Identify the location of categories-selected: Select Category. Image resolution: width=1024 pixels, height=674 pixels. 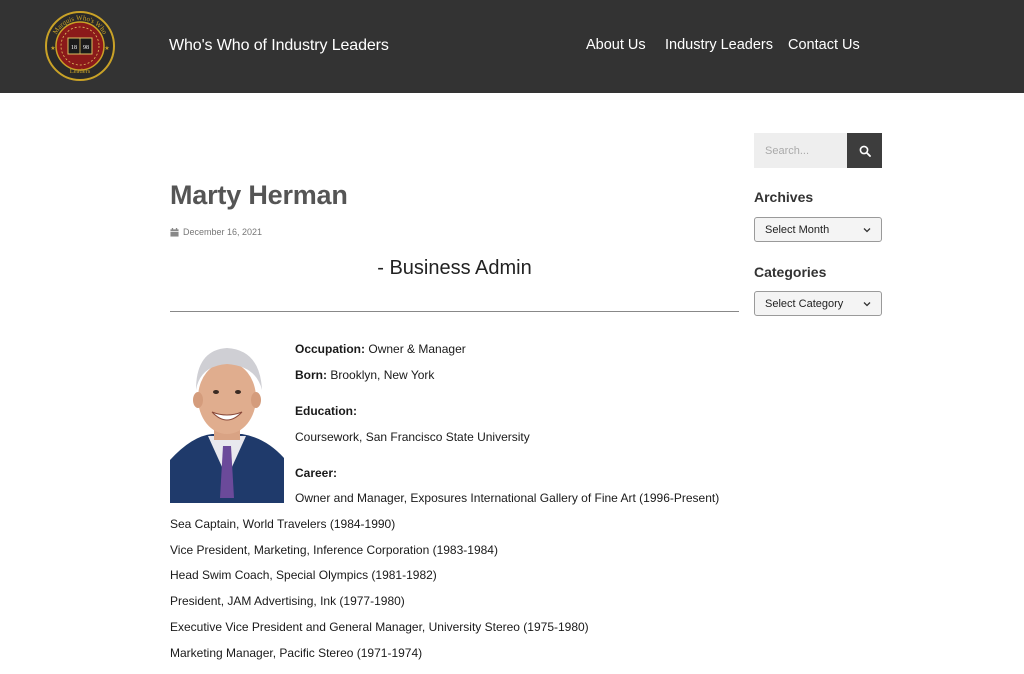
(804, 303).